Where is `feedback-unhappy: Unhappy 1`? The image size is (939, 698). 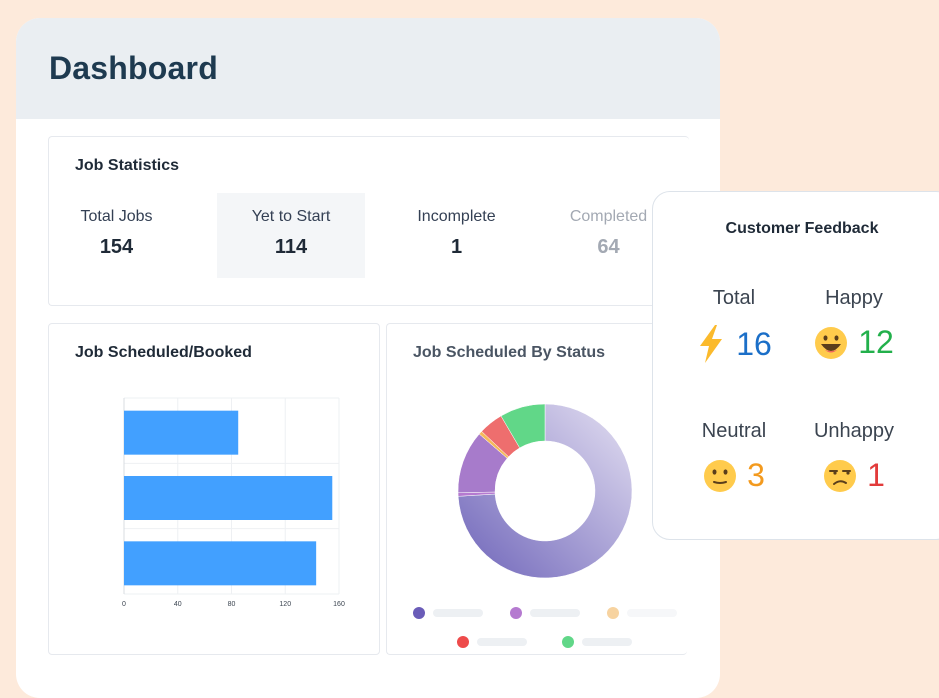
feedback-unhappy: Unhappy 1 is located at coordinates (854, 457).